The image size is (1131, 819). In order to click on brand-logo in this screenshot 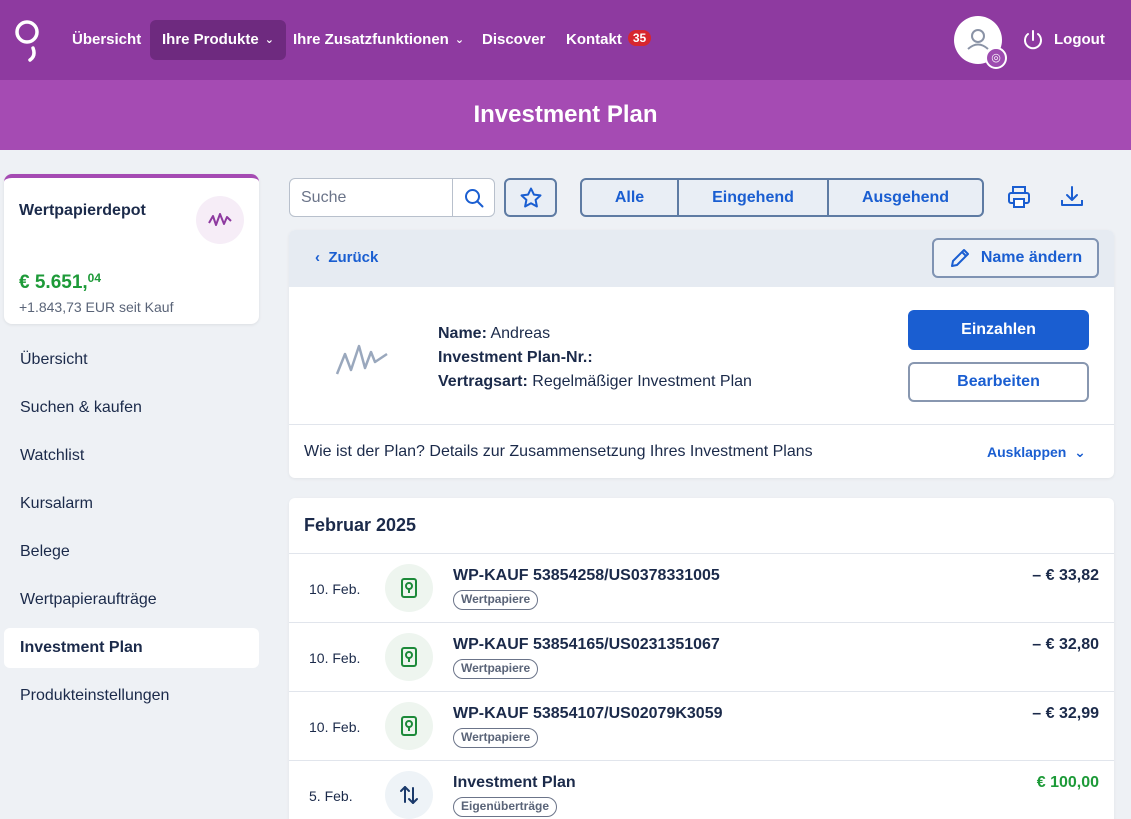, I will do `click(28, 40)`.